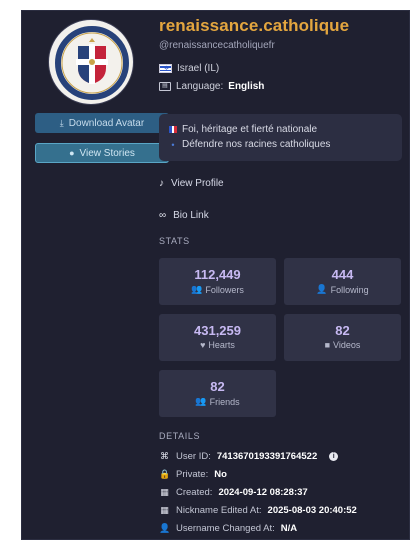 The height and width of the screenshot is (542, 416). Describe the element at coordinates (173, 129) in the screenshot. I see `france-flag-icon` at that location.